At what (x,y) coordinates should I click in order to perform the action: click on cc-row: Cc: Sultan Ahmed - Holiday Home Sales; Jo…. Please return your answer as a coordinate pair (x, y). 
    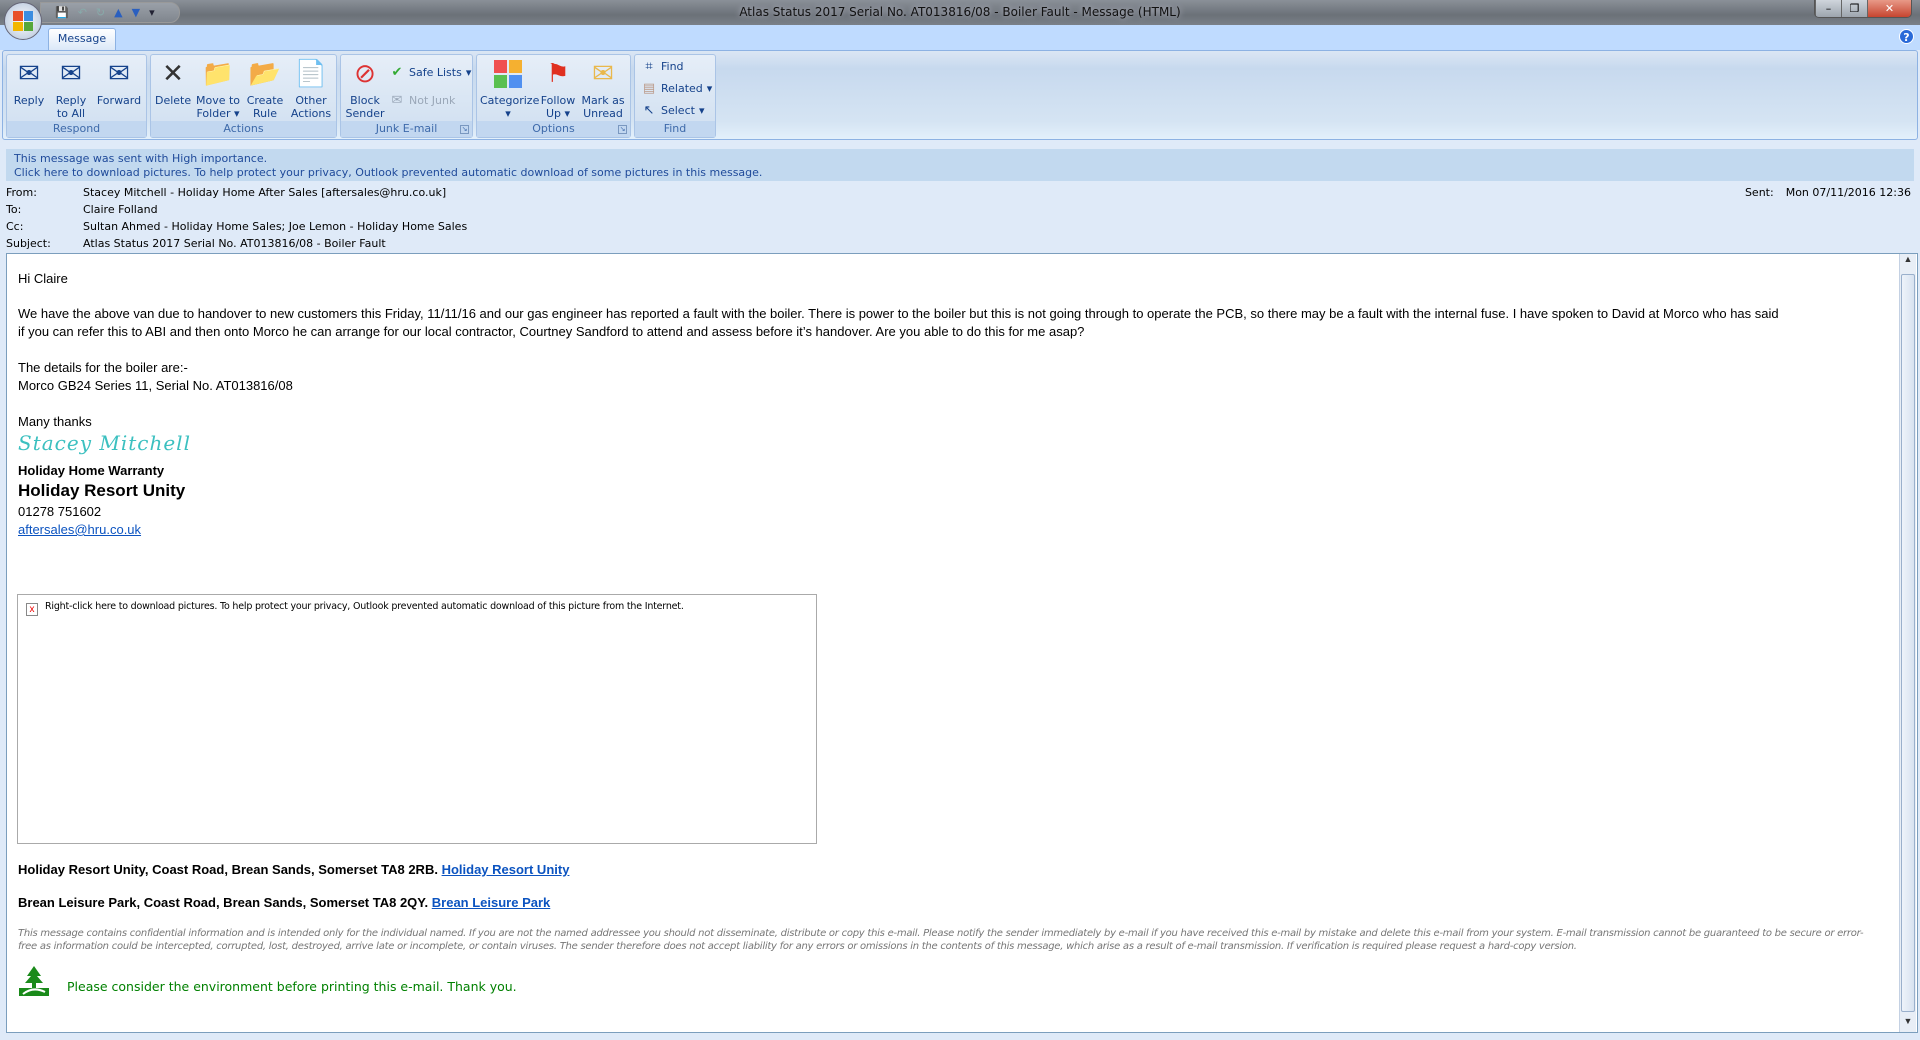
    Looking at the image, I should click on (236, 226).